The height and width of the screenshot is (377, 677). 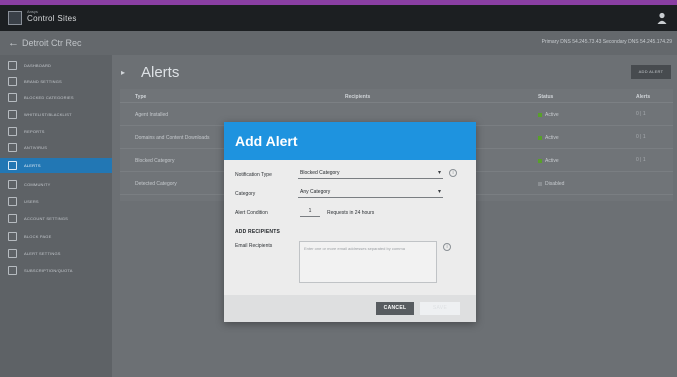 What do you see at coordinates (254, 246) in the screenshot?
I see `email-recipients-label: Email Recipients` at bounding box center [254, 246].